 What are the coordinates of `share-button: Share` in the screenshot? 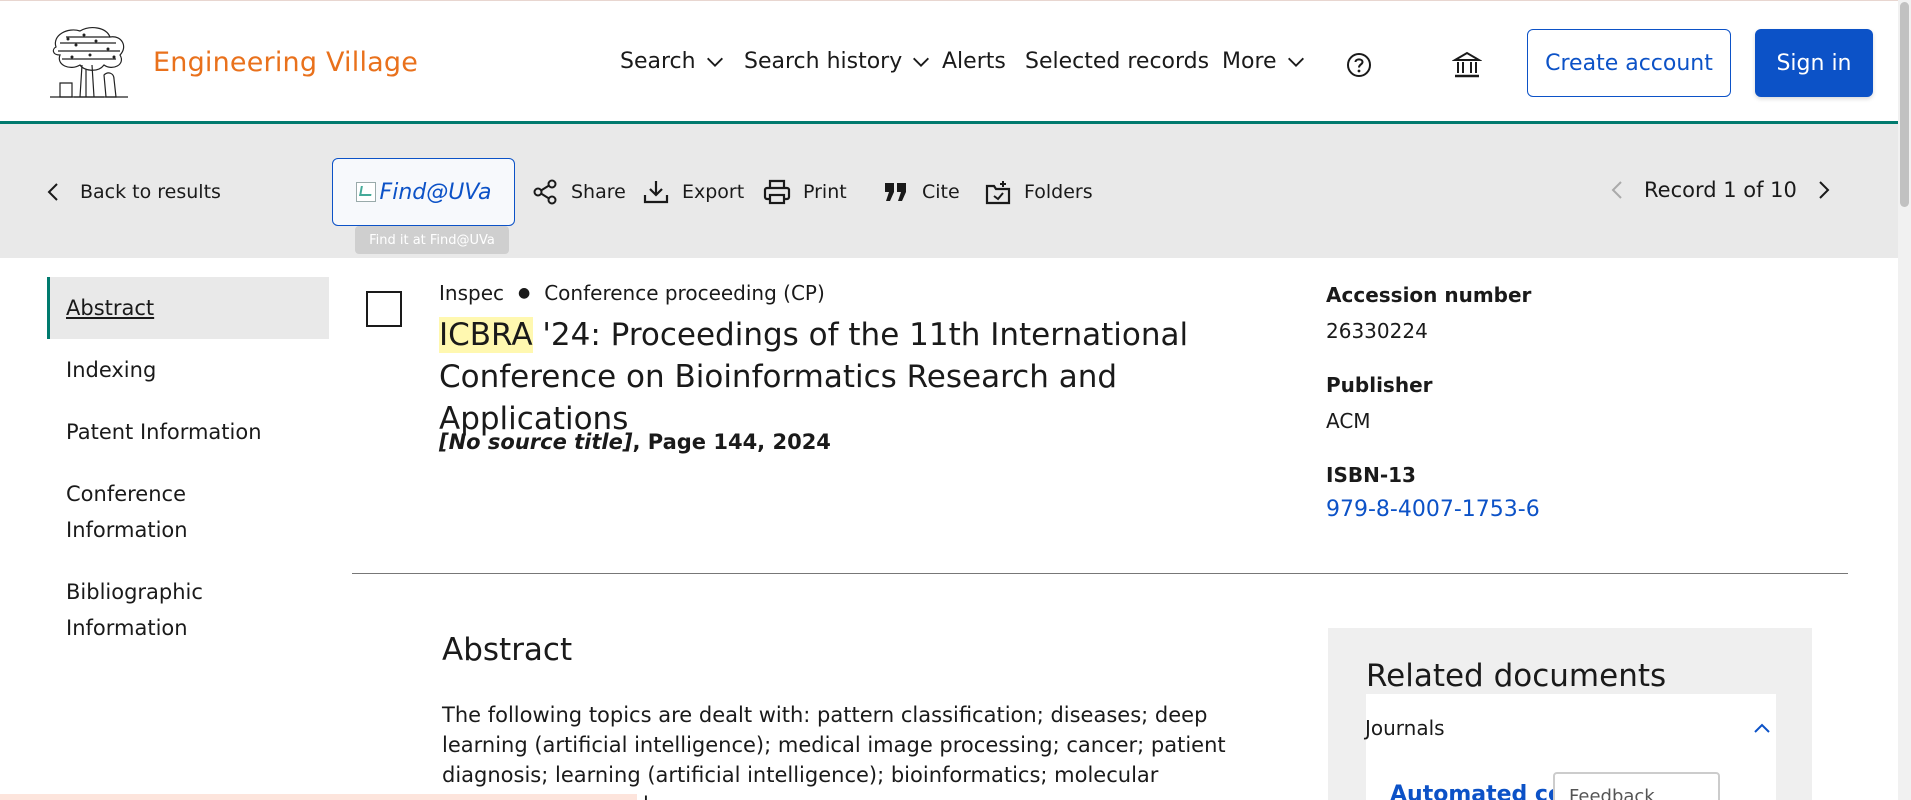 It's located at (578, 192).